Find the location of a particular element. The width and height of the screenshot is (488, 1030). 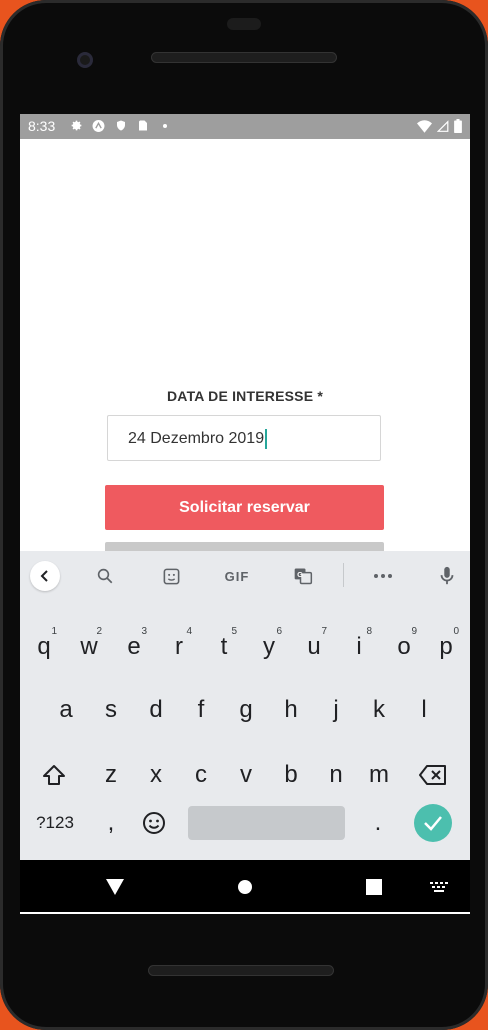

key-g: g is located at coordinates (246, 710).